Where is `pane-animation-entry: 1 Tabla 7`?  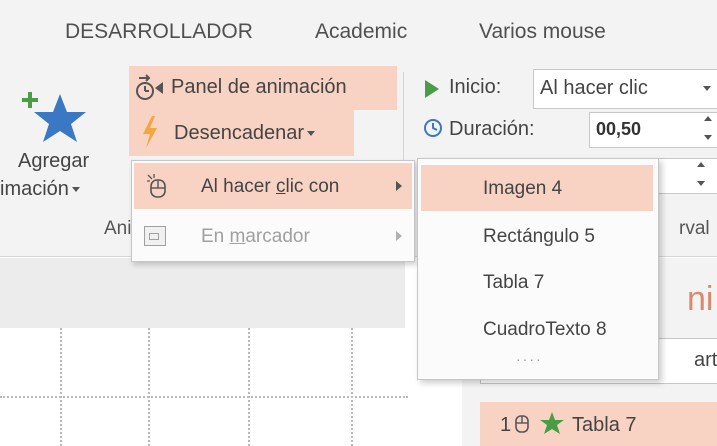 pane-animation-entry: 1 Tabla 7 is located at coordinates (598, 424).